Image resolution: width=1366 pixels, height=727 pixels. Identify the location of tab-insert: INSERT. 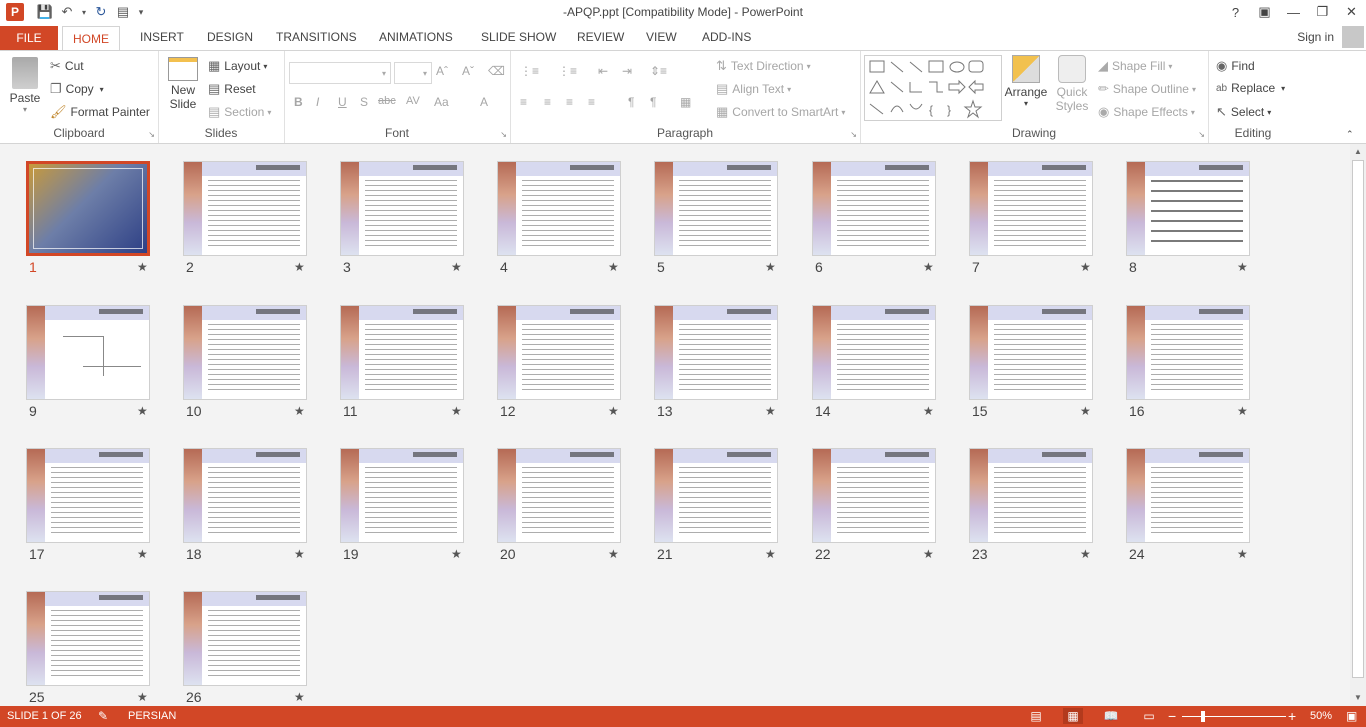
(162, 37).